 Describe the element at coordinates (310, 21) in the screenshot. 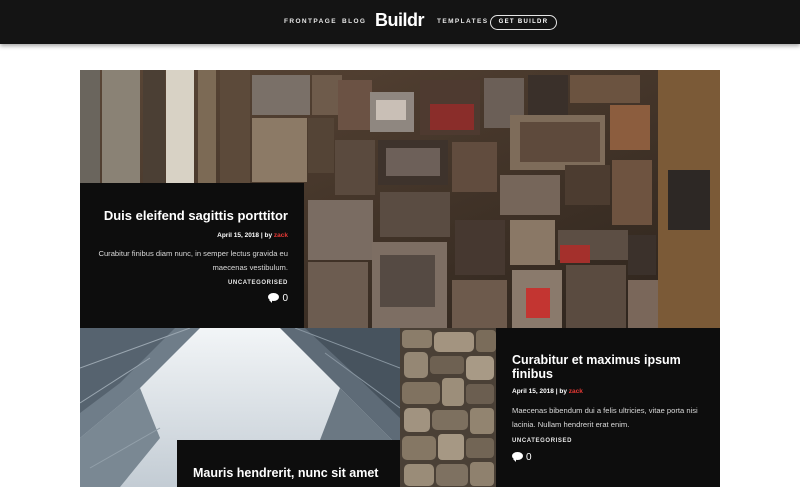

I see `nav-link-frontpage: FRONTPAGE` at that location.